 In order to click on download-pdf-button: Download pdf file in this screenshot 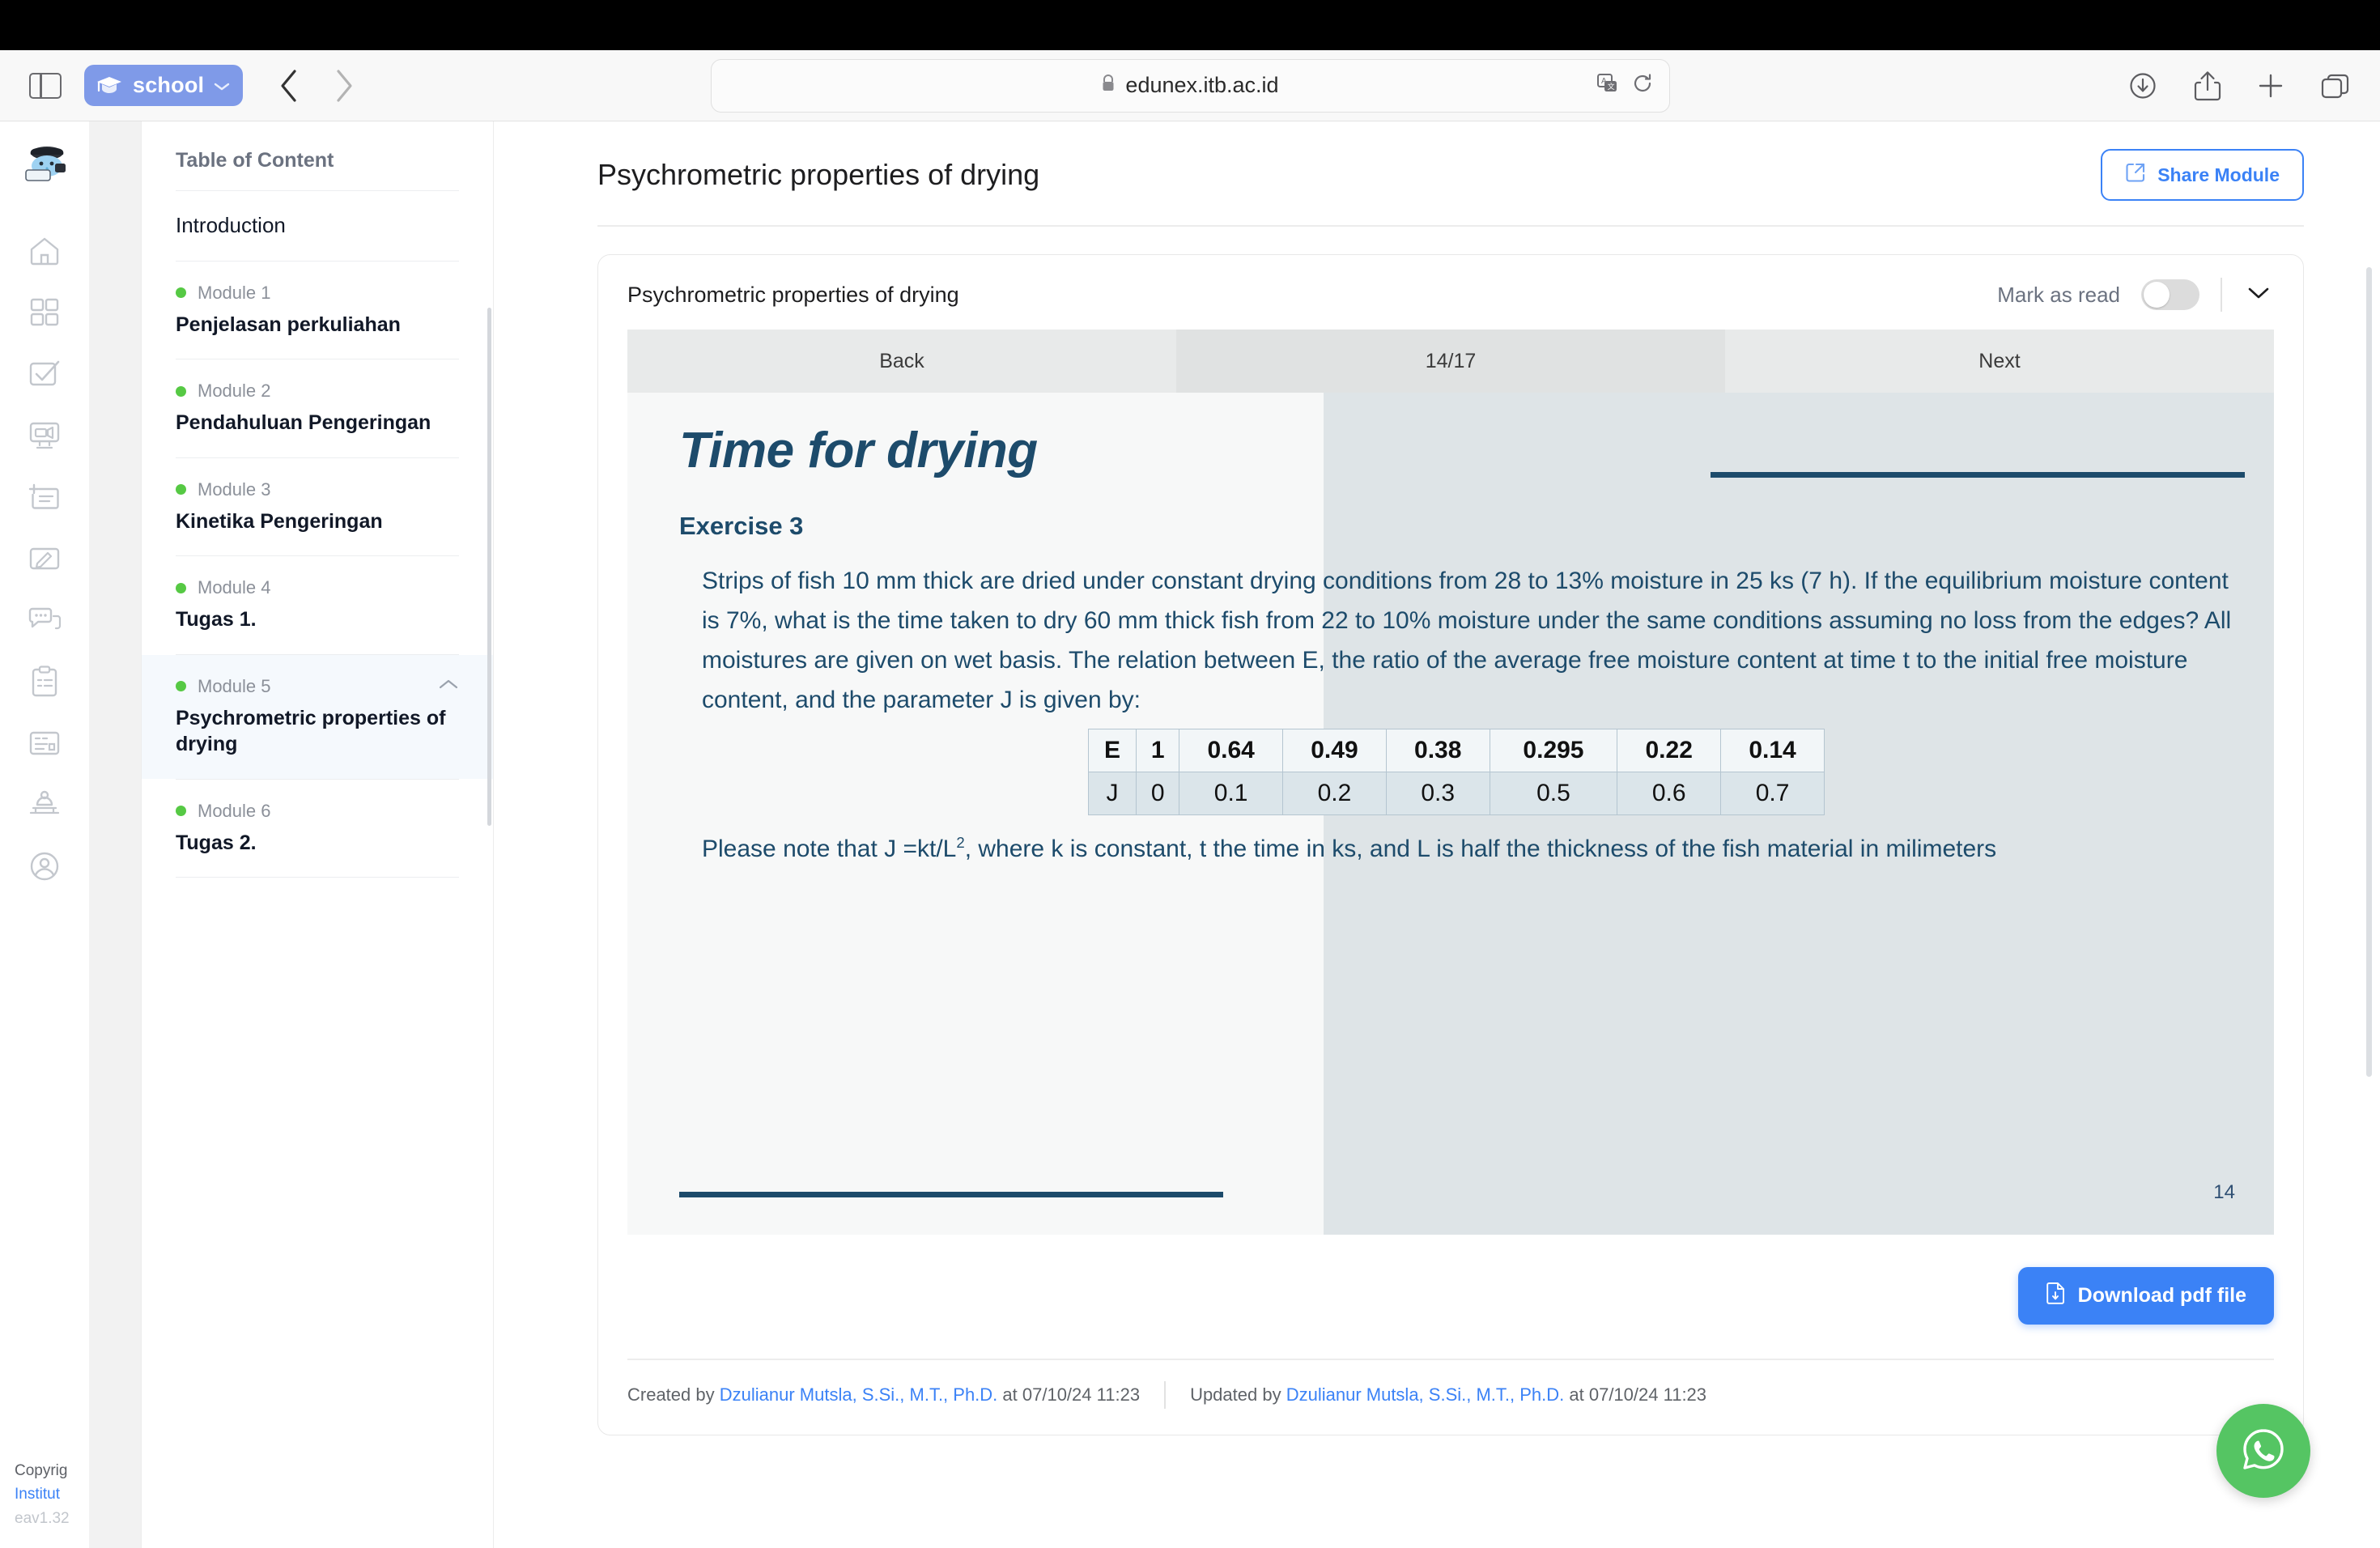, I will do `click(2145, 1296)`.